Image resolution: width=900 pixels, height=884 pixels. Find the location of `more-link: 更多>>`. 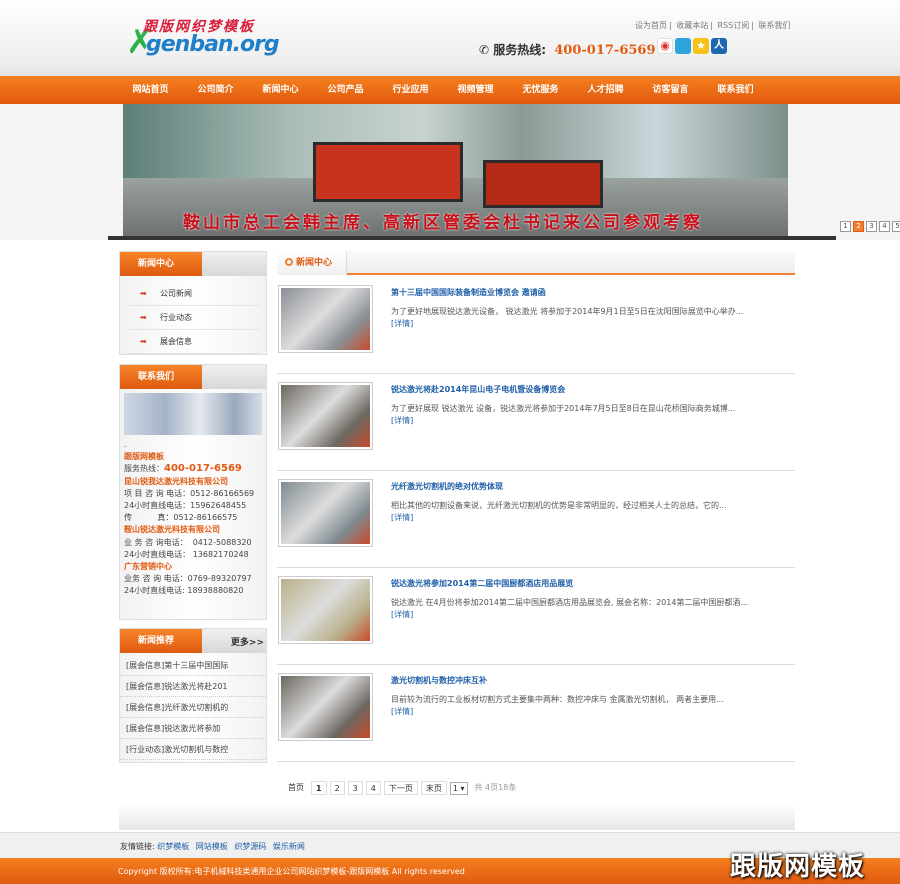

more-link: 更多>> is located at coordinates (247, 641).